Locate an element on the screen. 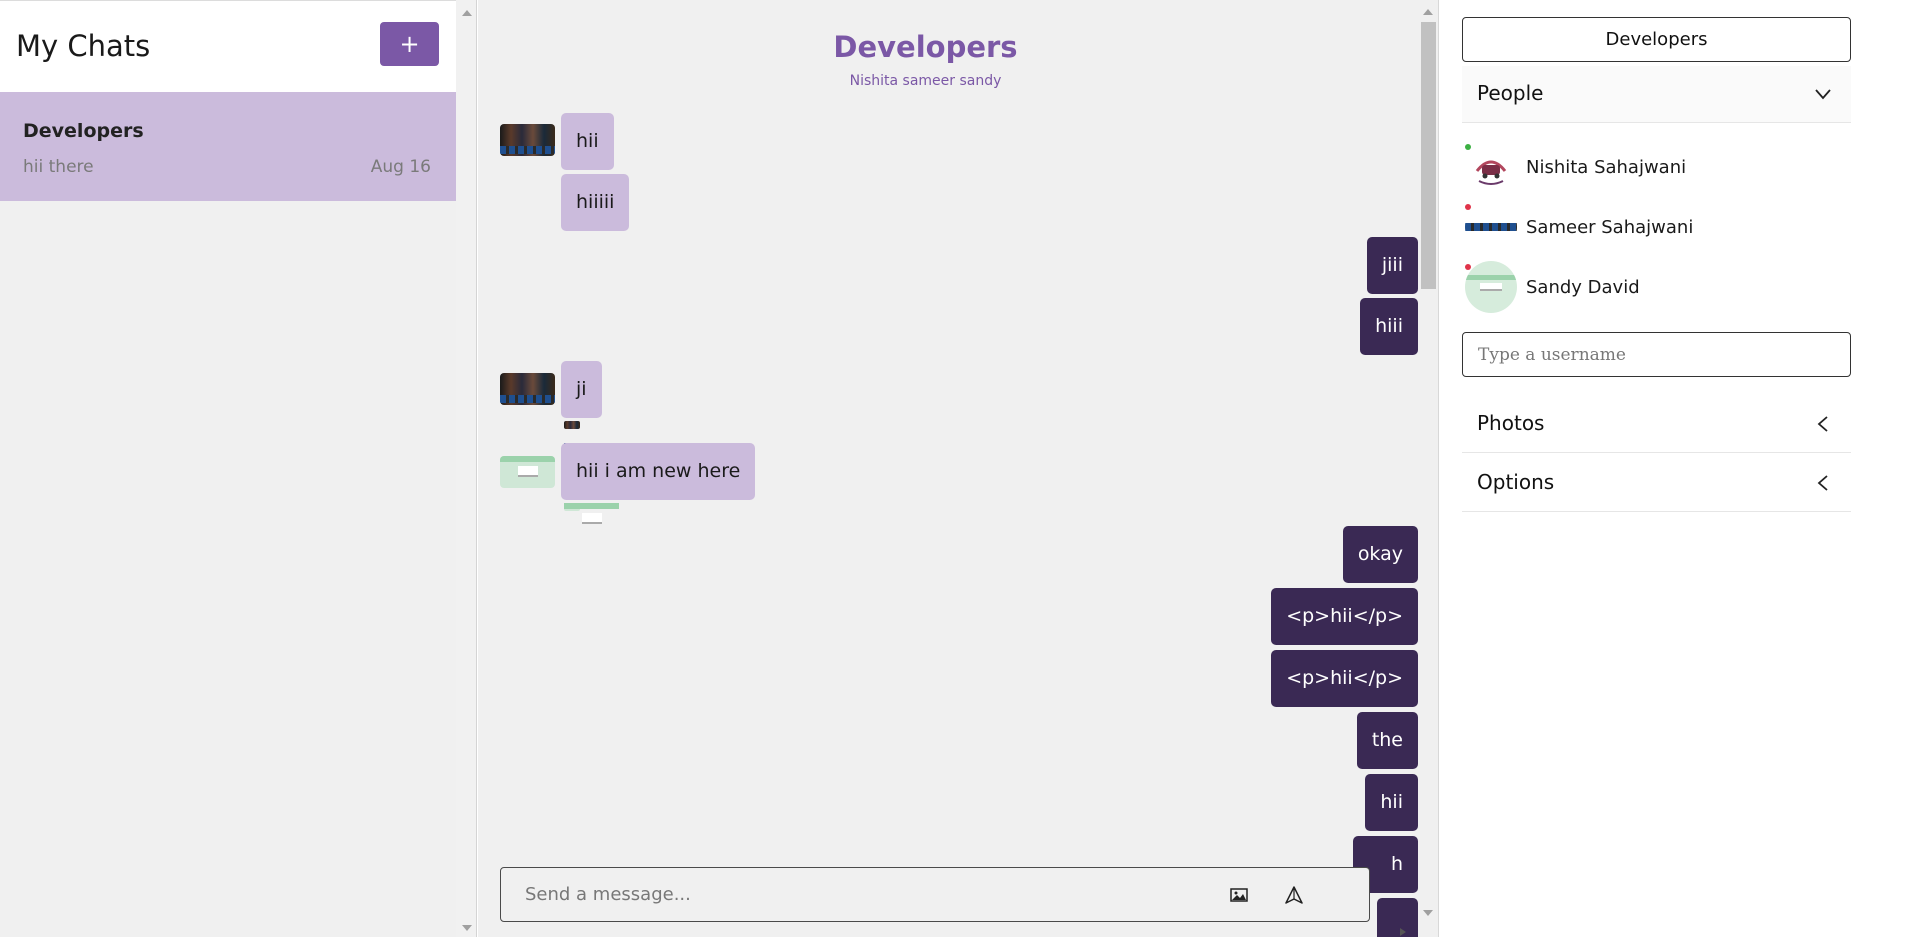 The height and width of the screenshot is (937, 1917). photos-section-label: Photos is located at coordinates (1511, 423).